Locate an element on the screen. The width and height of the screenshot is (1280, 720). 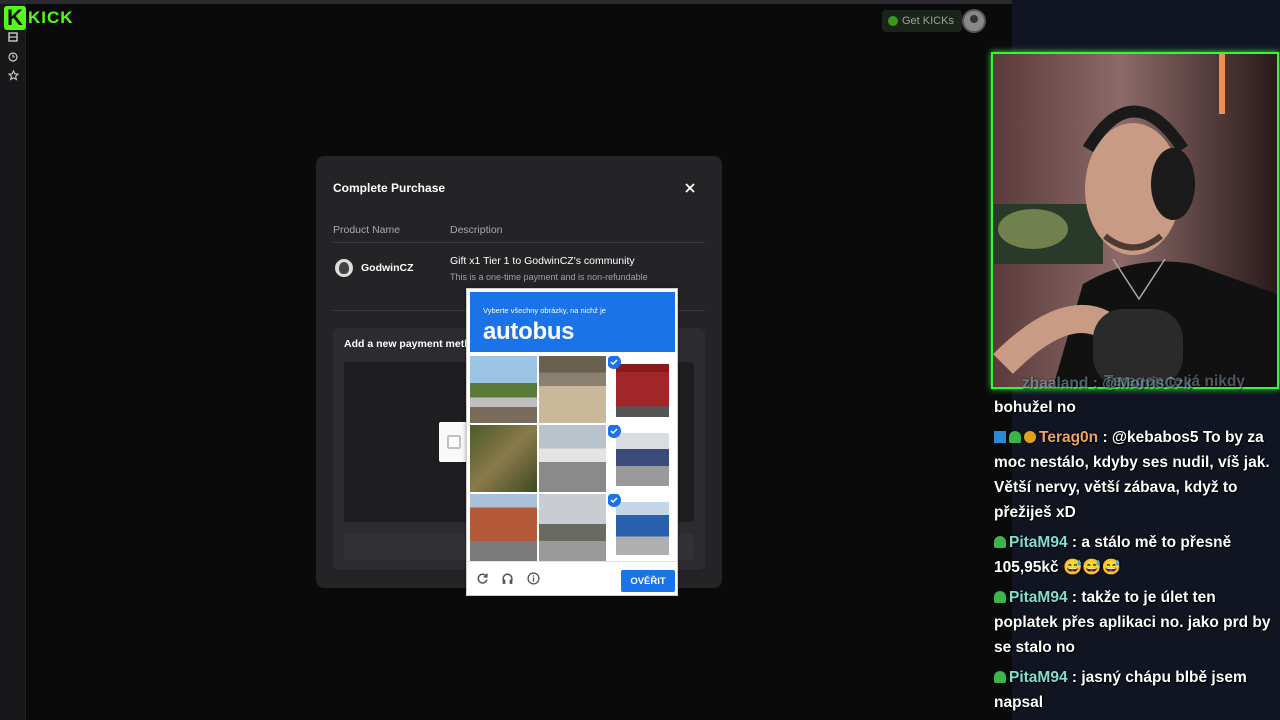
kick-logo-mark: K is located at coordinates (15, 17).